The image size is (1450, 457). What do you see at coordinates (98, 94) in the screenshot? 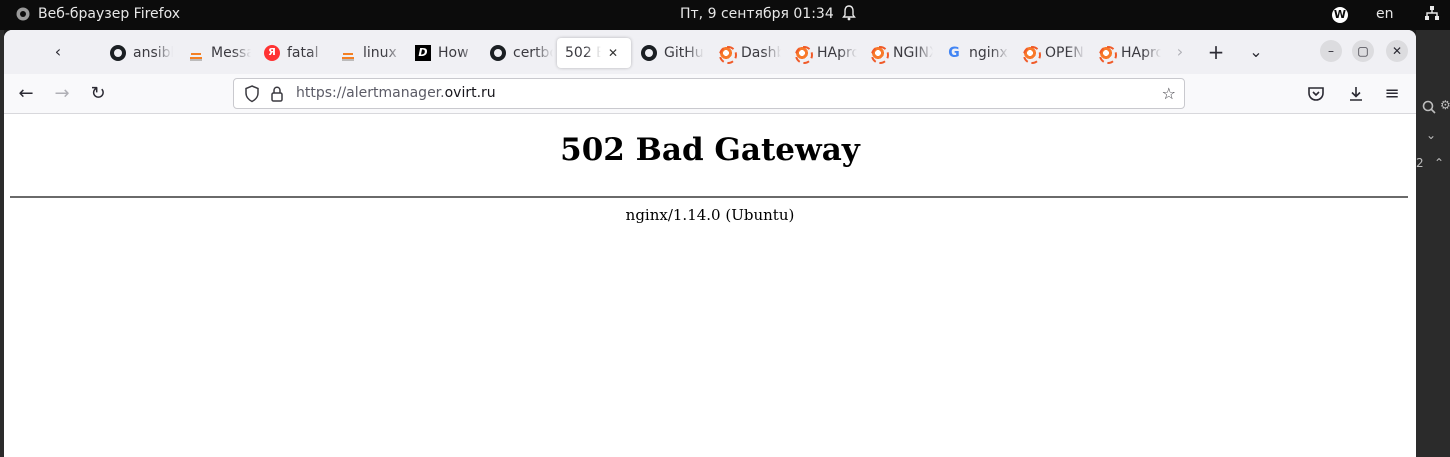
I see `reload-icon: ↻` at bounding box center [98, 94].